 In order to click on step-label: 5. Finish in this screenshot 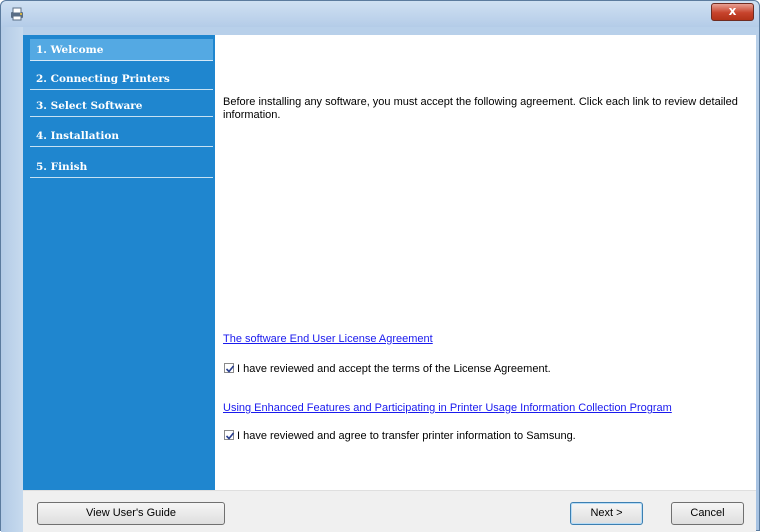, I will do `click(62, 167)`.